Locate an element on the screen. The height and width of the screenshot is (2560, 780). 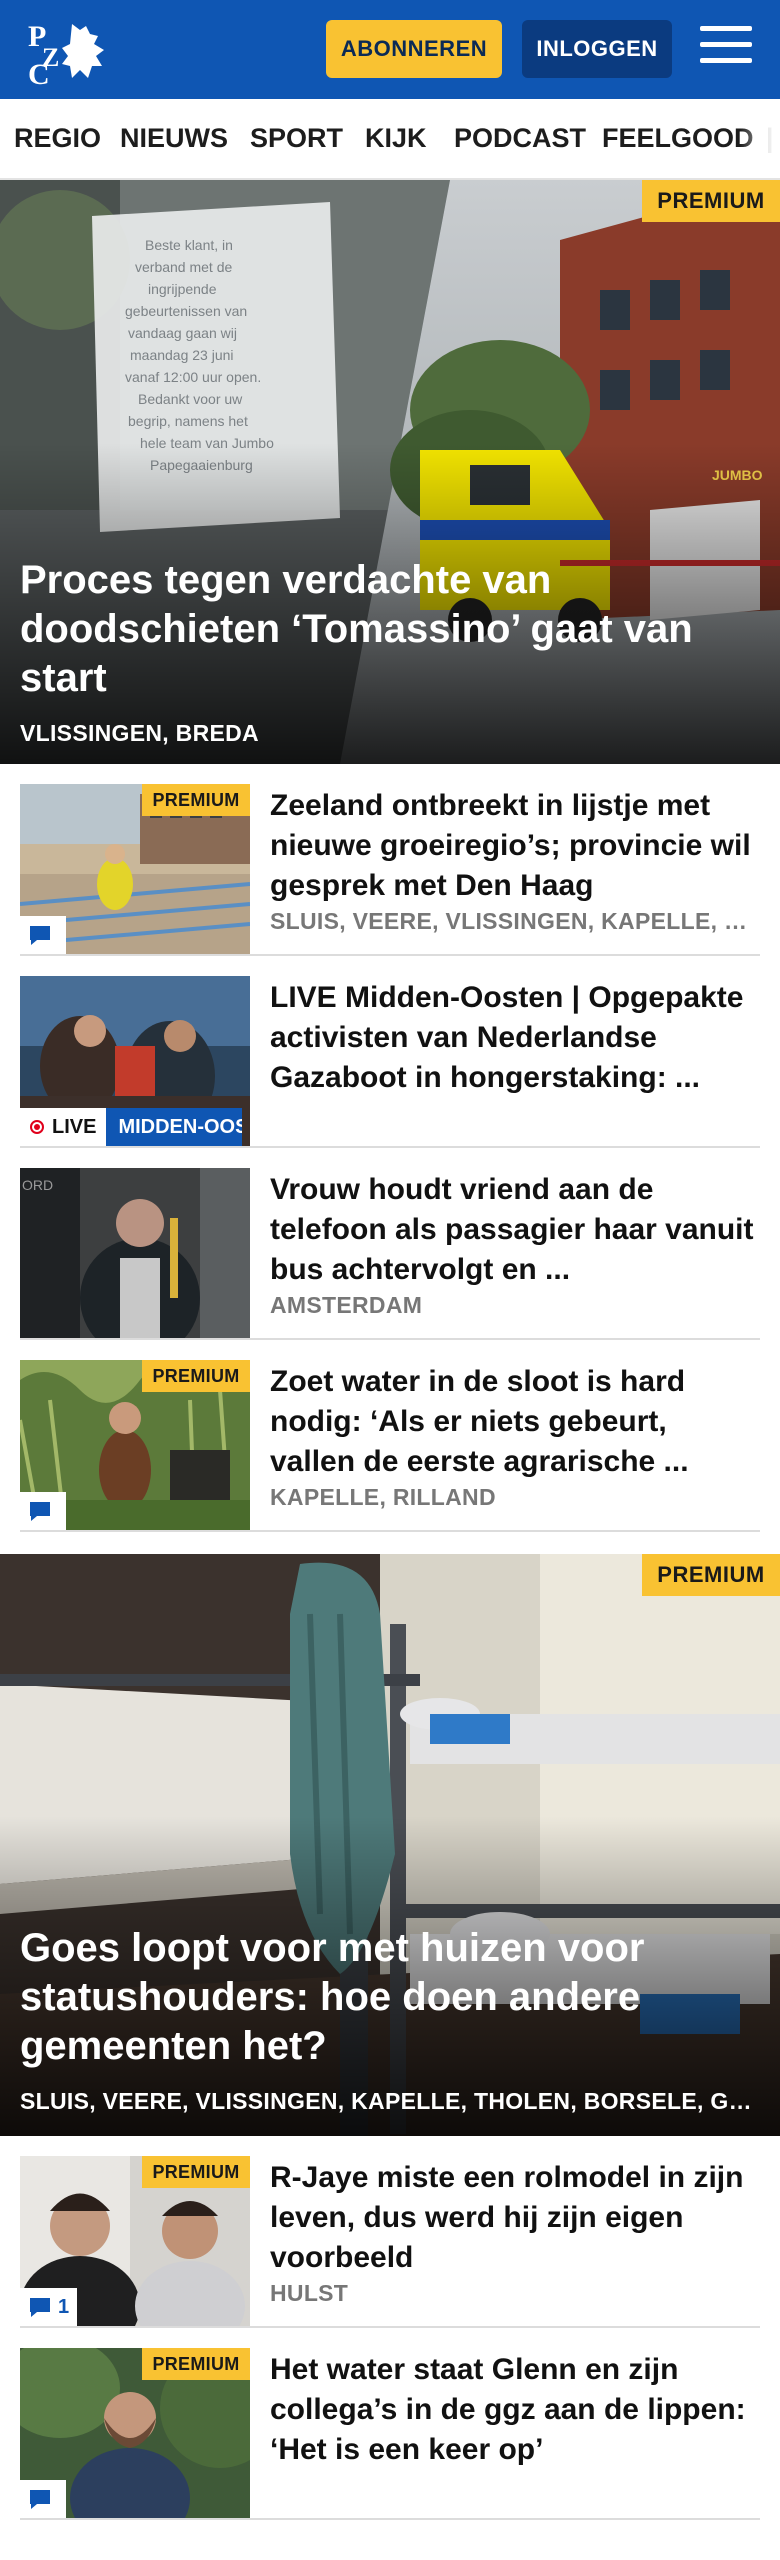
live-dot-icon is located at coordinates (37, 1127).